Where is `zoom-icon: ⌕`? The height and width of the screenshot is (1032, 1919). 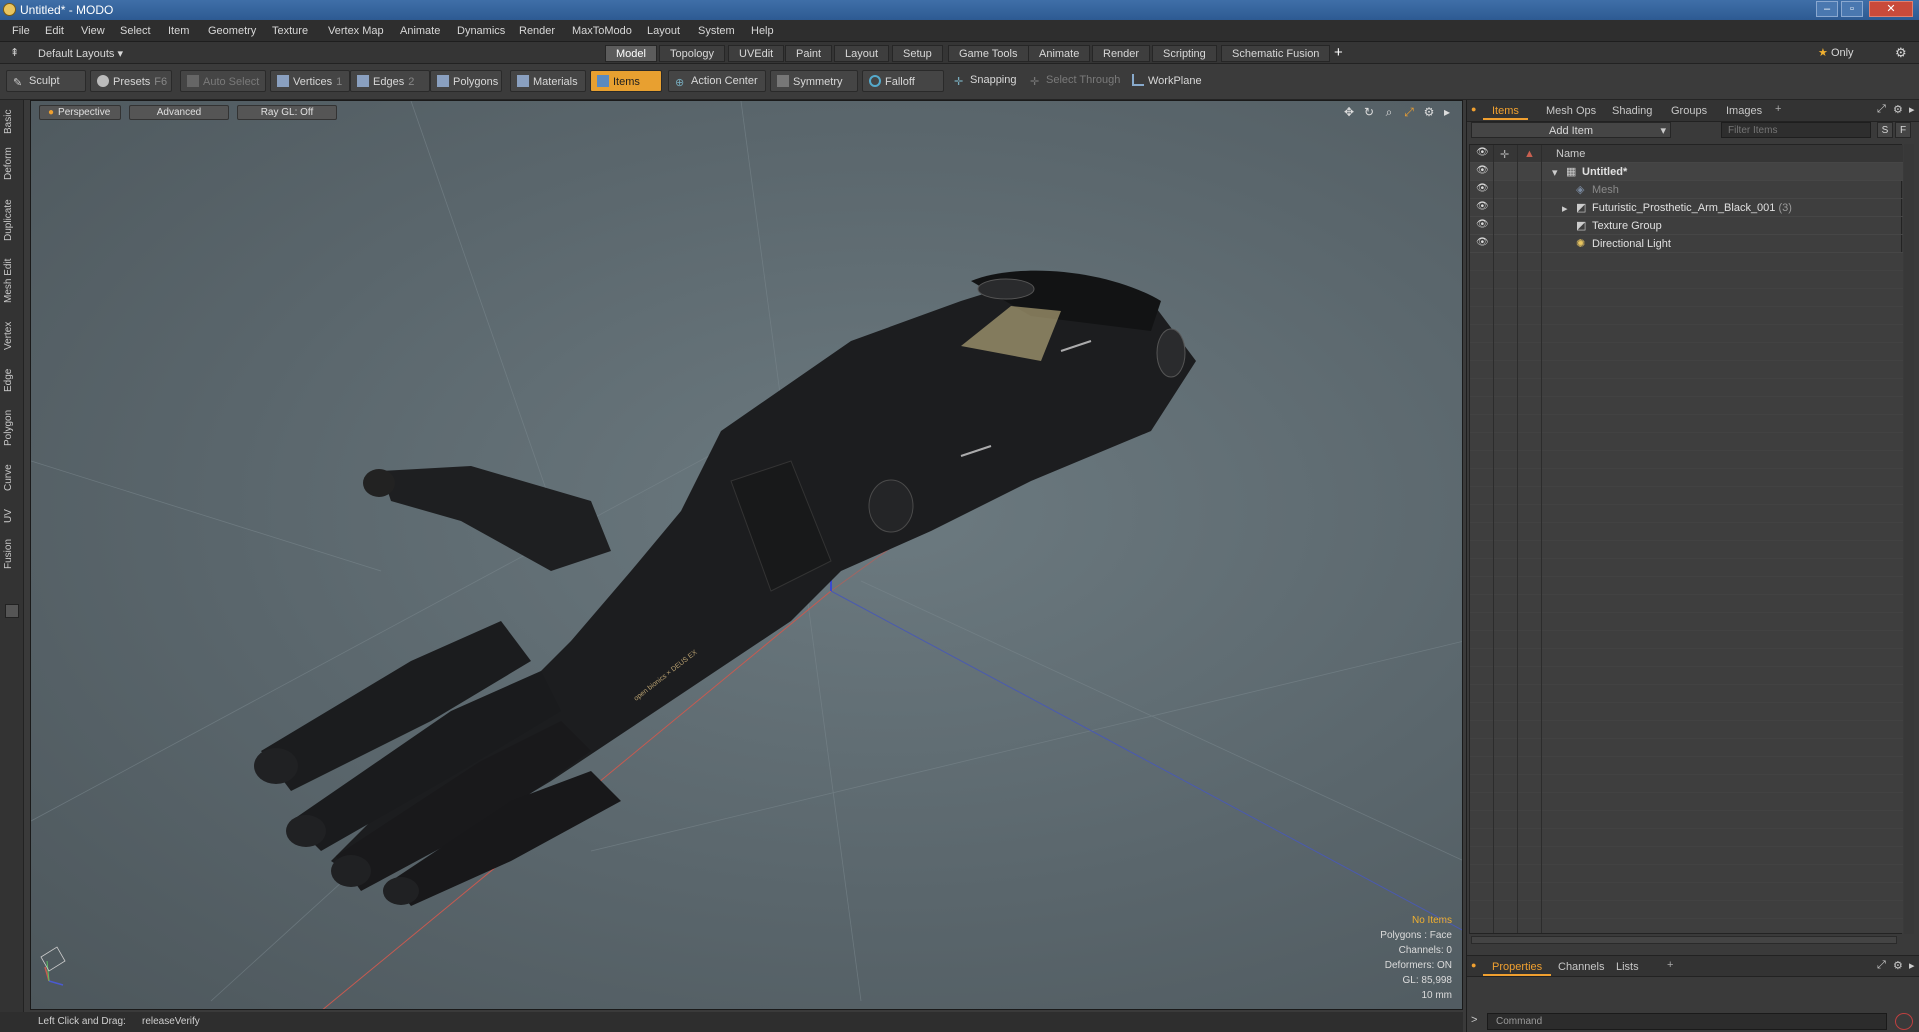
zoom-icon: ⌕ is located at coordinates (1389, 112).